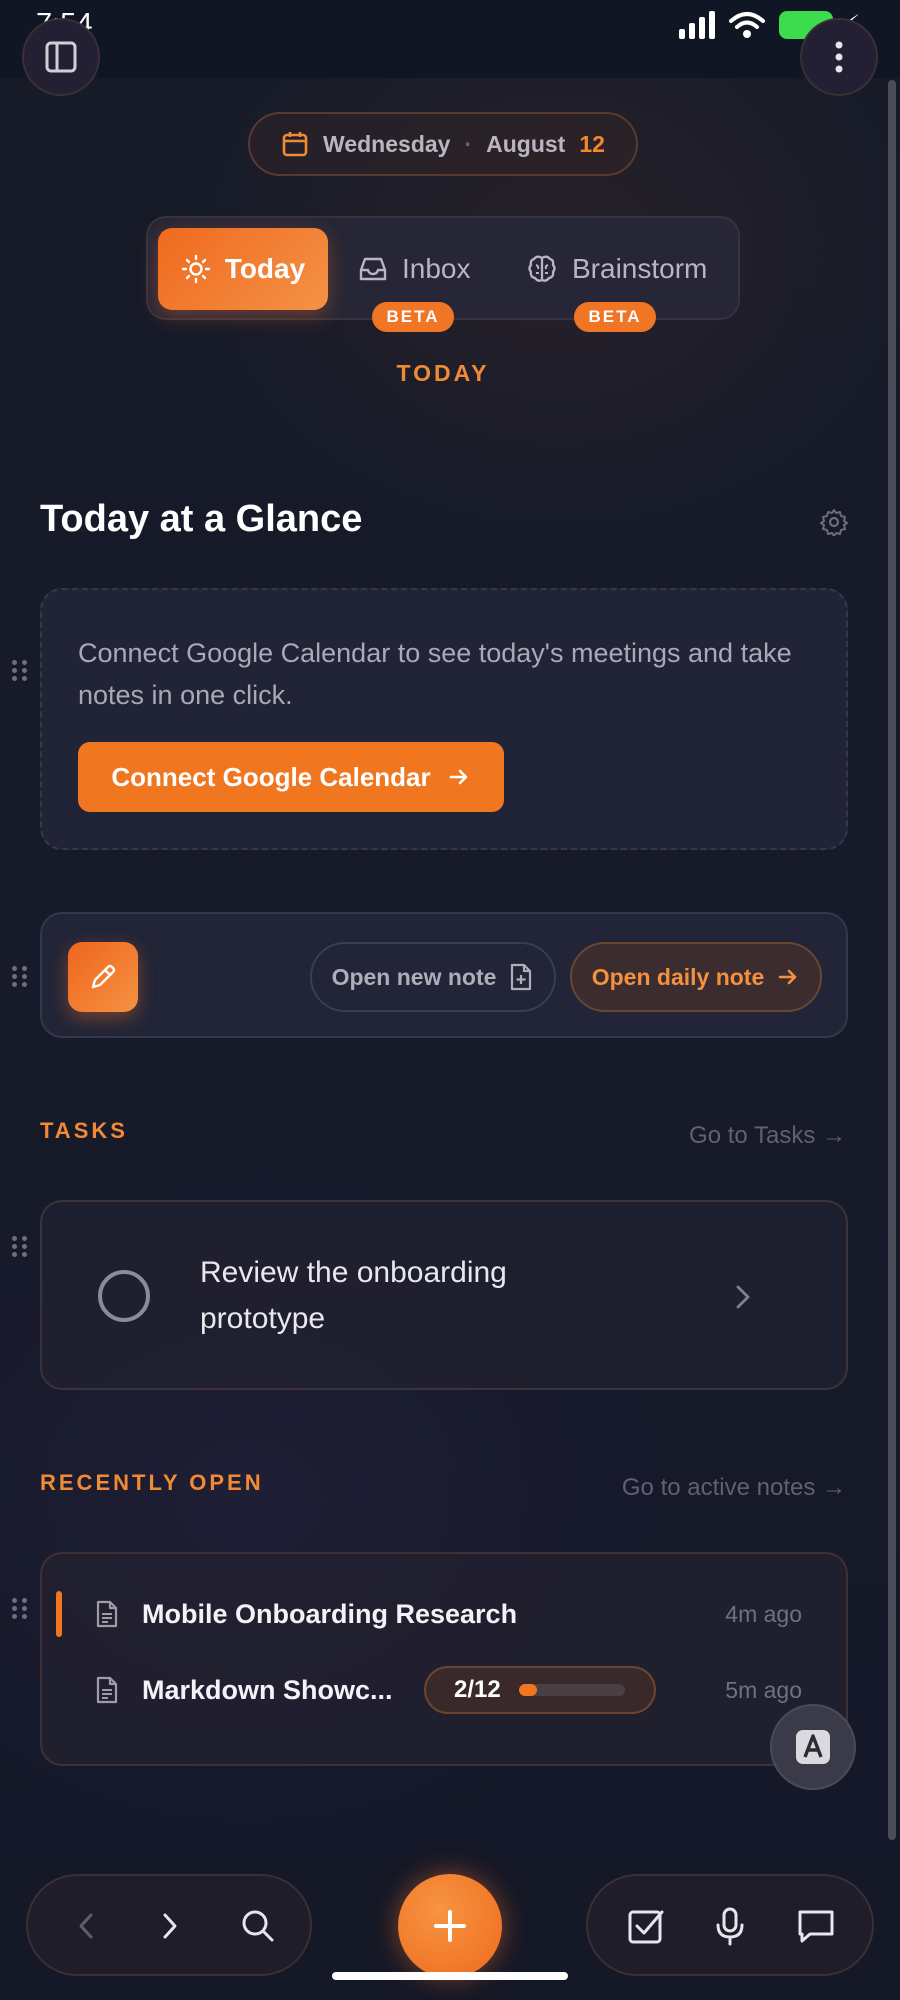 The height and width of the screenshot is (2000, 900). I want to click on active-indicator, so click(59, 1614).